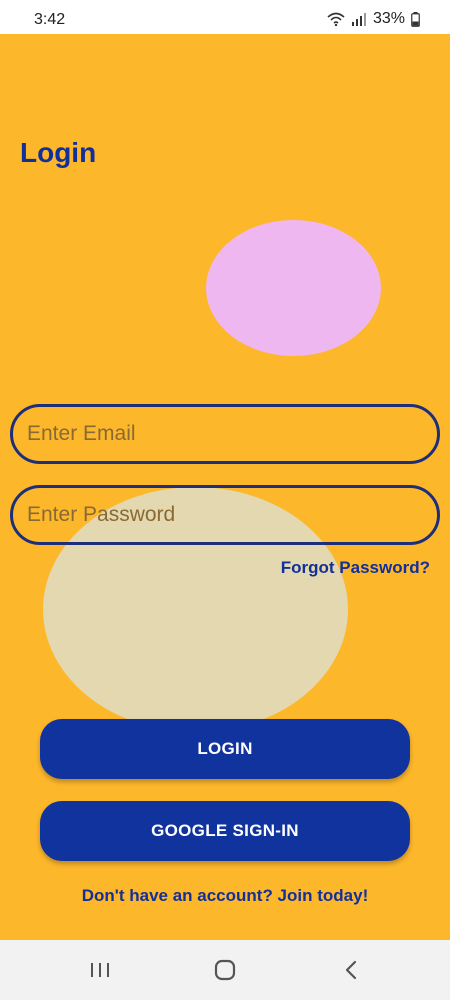 This screenshot has width=450, height=1000. I want to click on decorative-pink-oval, so click(293, 288).